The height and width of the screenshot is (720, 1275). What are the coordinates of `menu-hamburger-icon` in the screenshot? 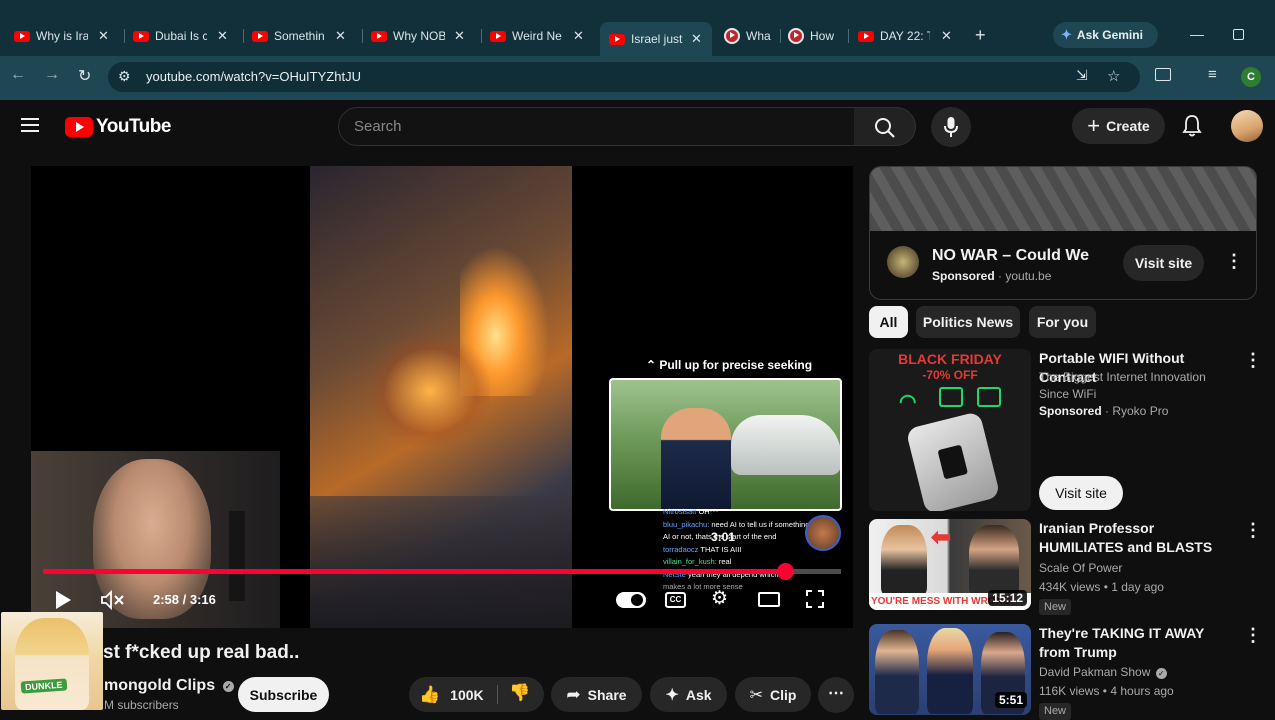 It's located at (30, 125).